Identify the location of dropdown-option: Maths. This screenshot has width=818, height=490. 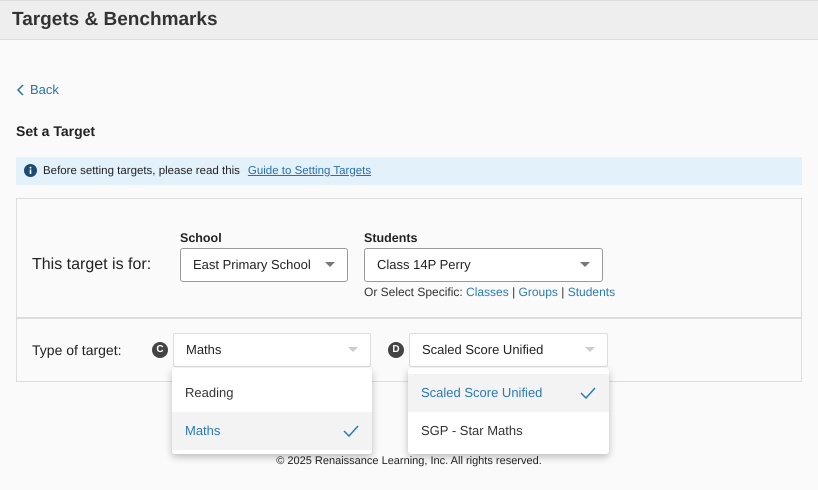
(272, 431).